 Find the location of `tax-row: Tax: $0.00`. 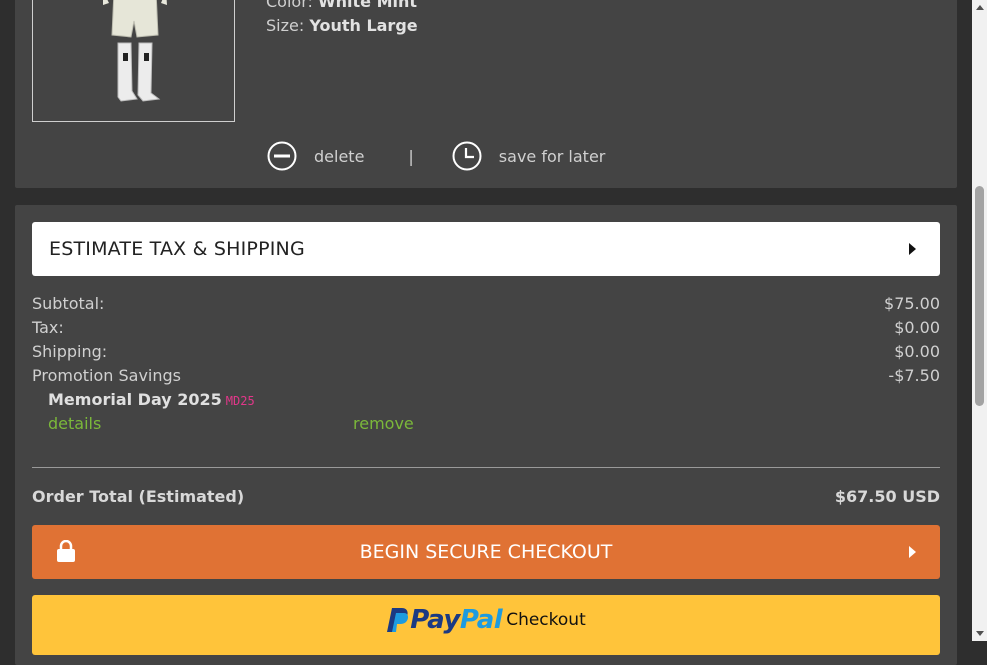

tax-row: Tax: $0.00 is located at coordinates (486, 328).